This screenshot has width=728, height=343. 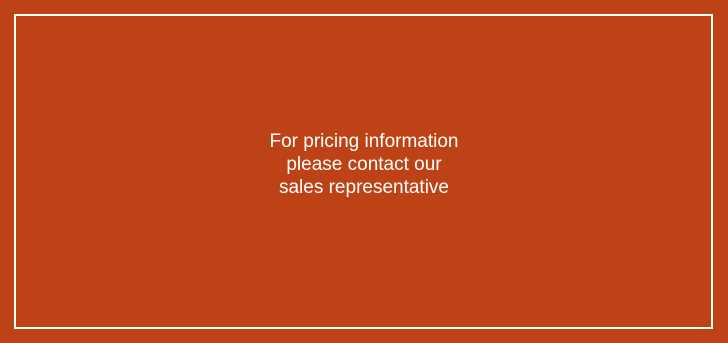 What do you see at coordinates (364, 141) in the screenshot?
I see `message-line-1: For pricing information` at bounding box center [364, 141].